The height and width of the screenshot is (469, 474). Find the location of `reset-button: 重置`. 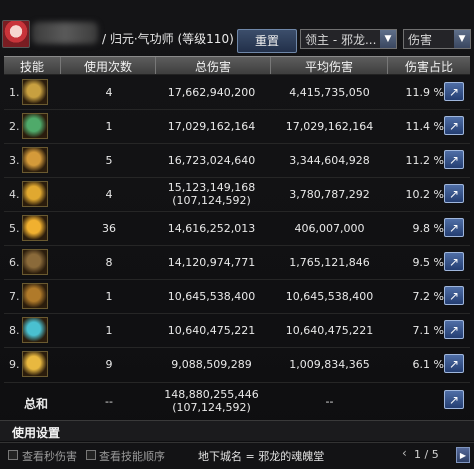

reset-button: 重置 is located at coordinates (267, 41).